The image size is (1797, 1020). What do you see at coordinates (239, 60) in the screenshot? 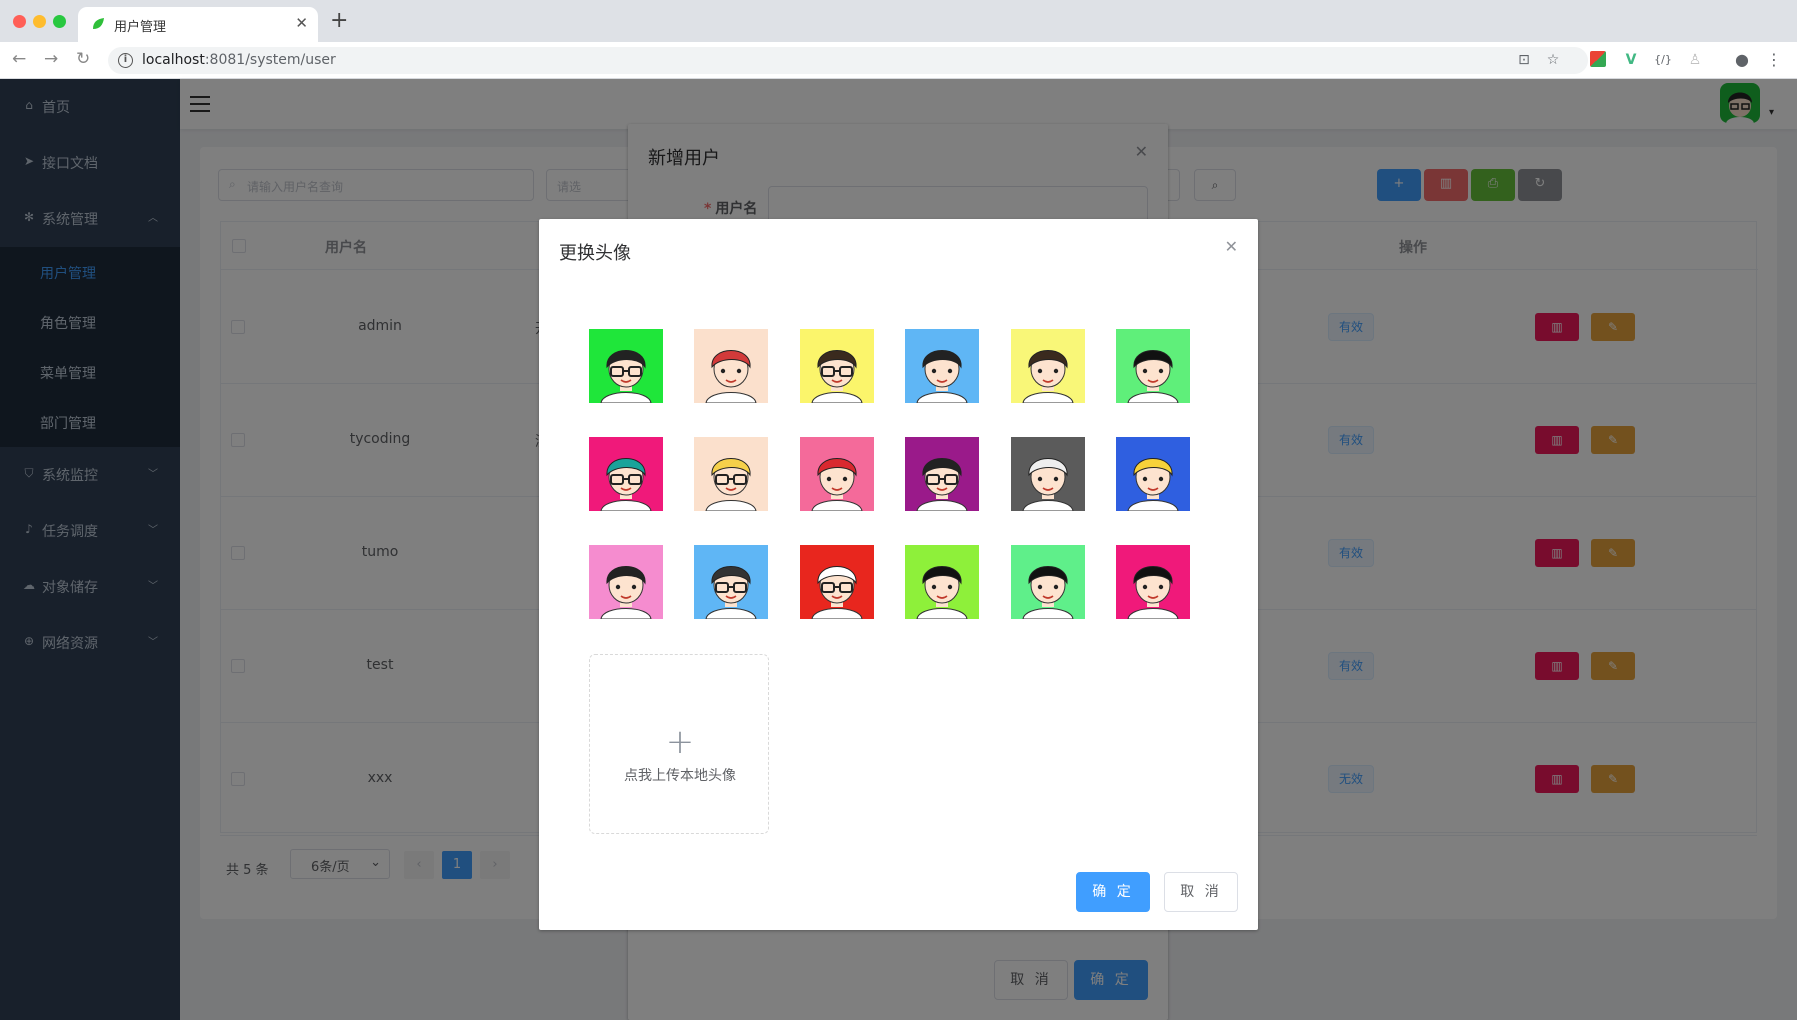
I see `url-text: localhost:8081/system/user` at bounding box center [239, 60].